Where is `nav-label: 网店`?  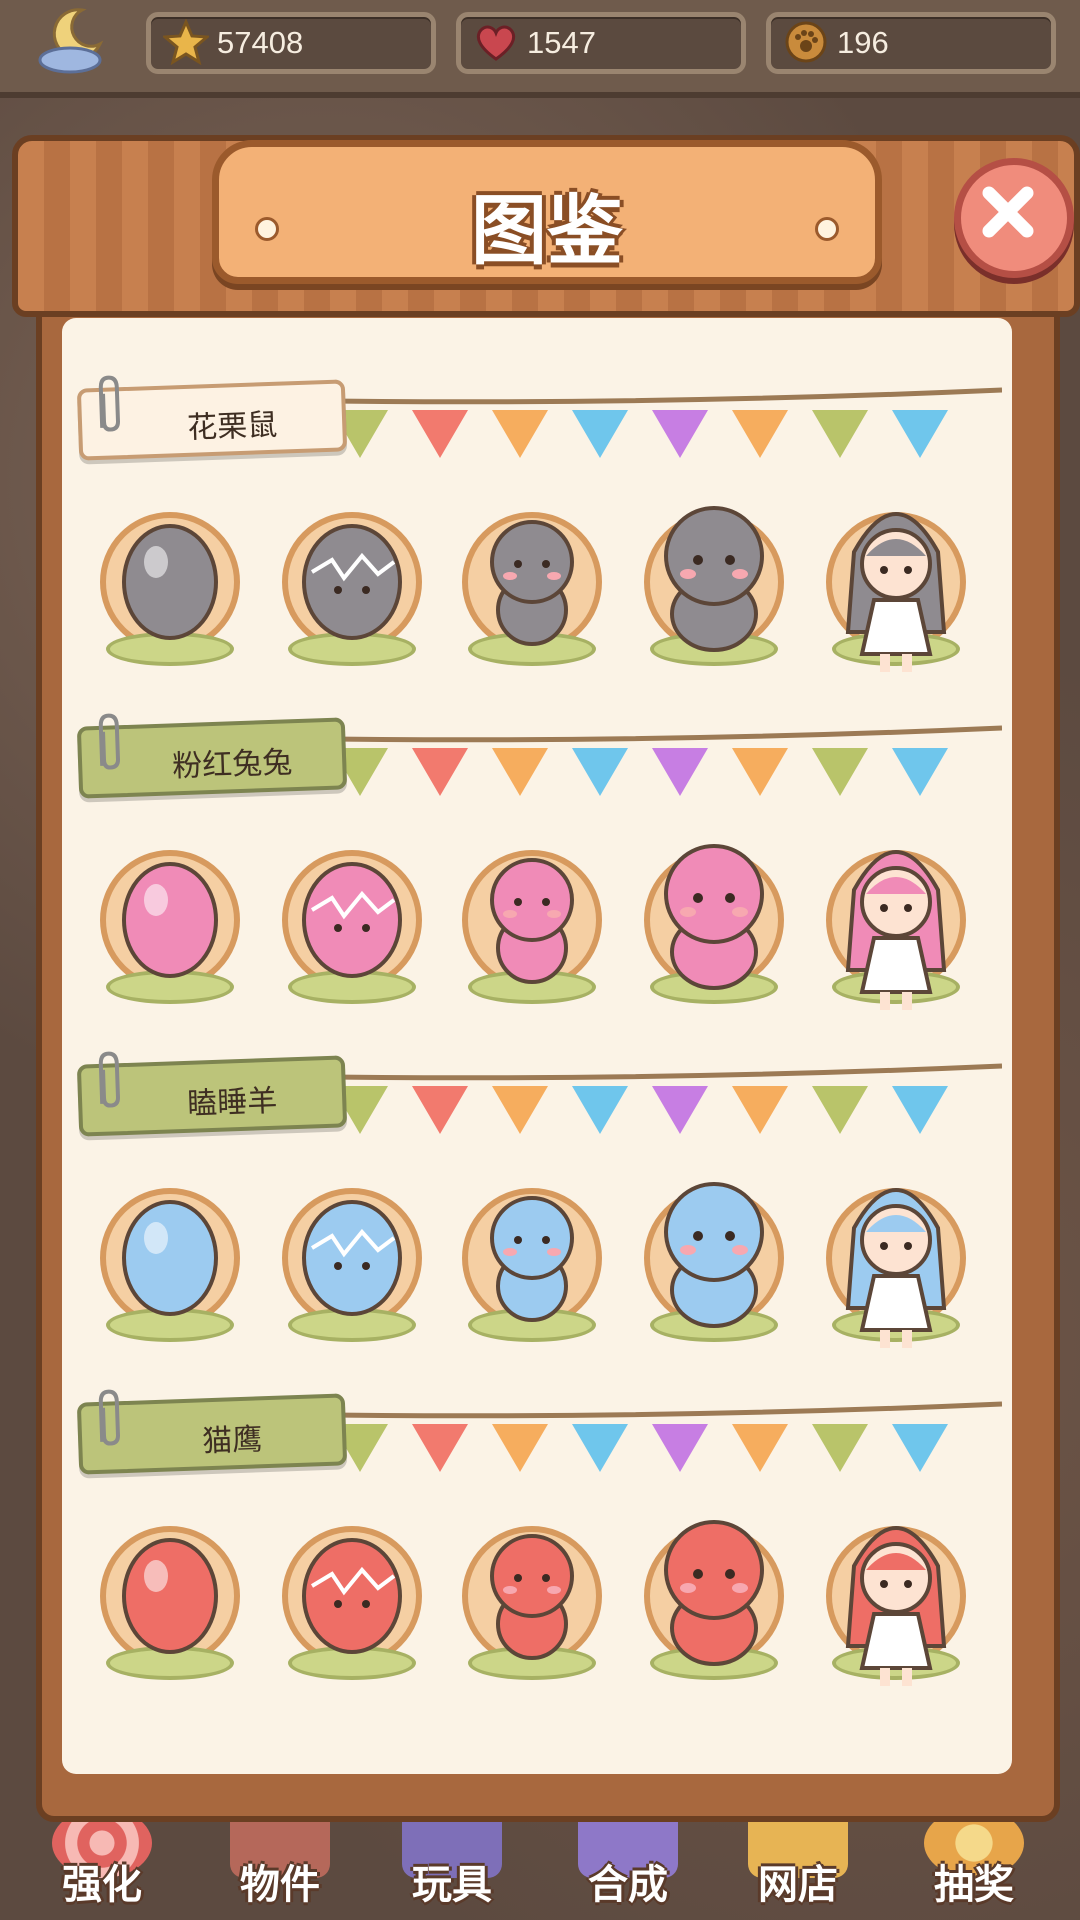 nav-label: 网店 is located at coordinates (798, 1885).